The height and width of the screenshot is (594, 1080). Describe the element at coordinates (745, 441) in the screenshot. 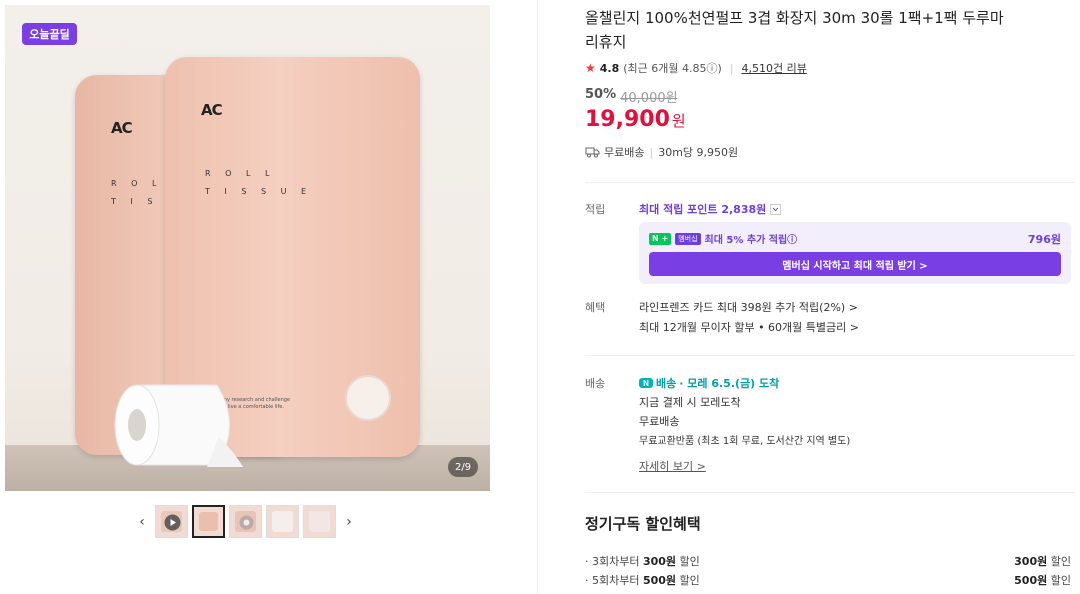

I see `delivery-line-3: 무료교환반품 (최초 1회 무료, 도서산간 지역 별도)` at that location.